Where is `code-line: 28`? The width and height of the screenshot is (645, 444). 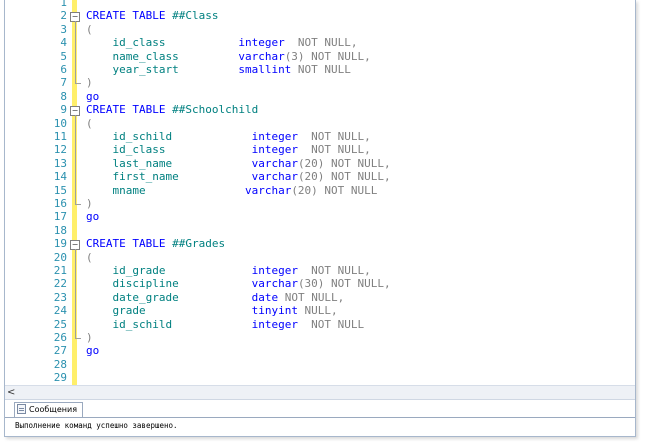
code-line: 28 is located at coordinates (320, 364).